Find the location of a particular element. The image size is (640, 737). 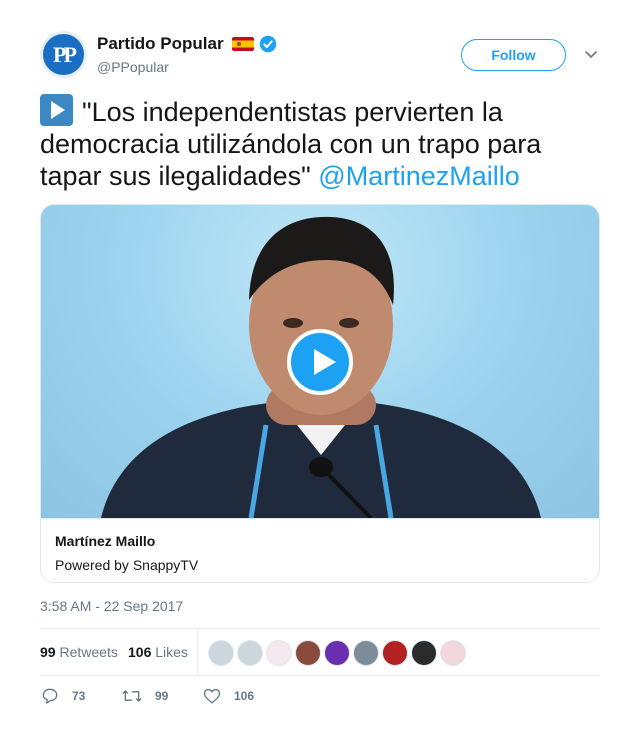

retweet-button: 99 is located at coordinates (144, 696).